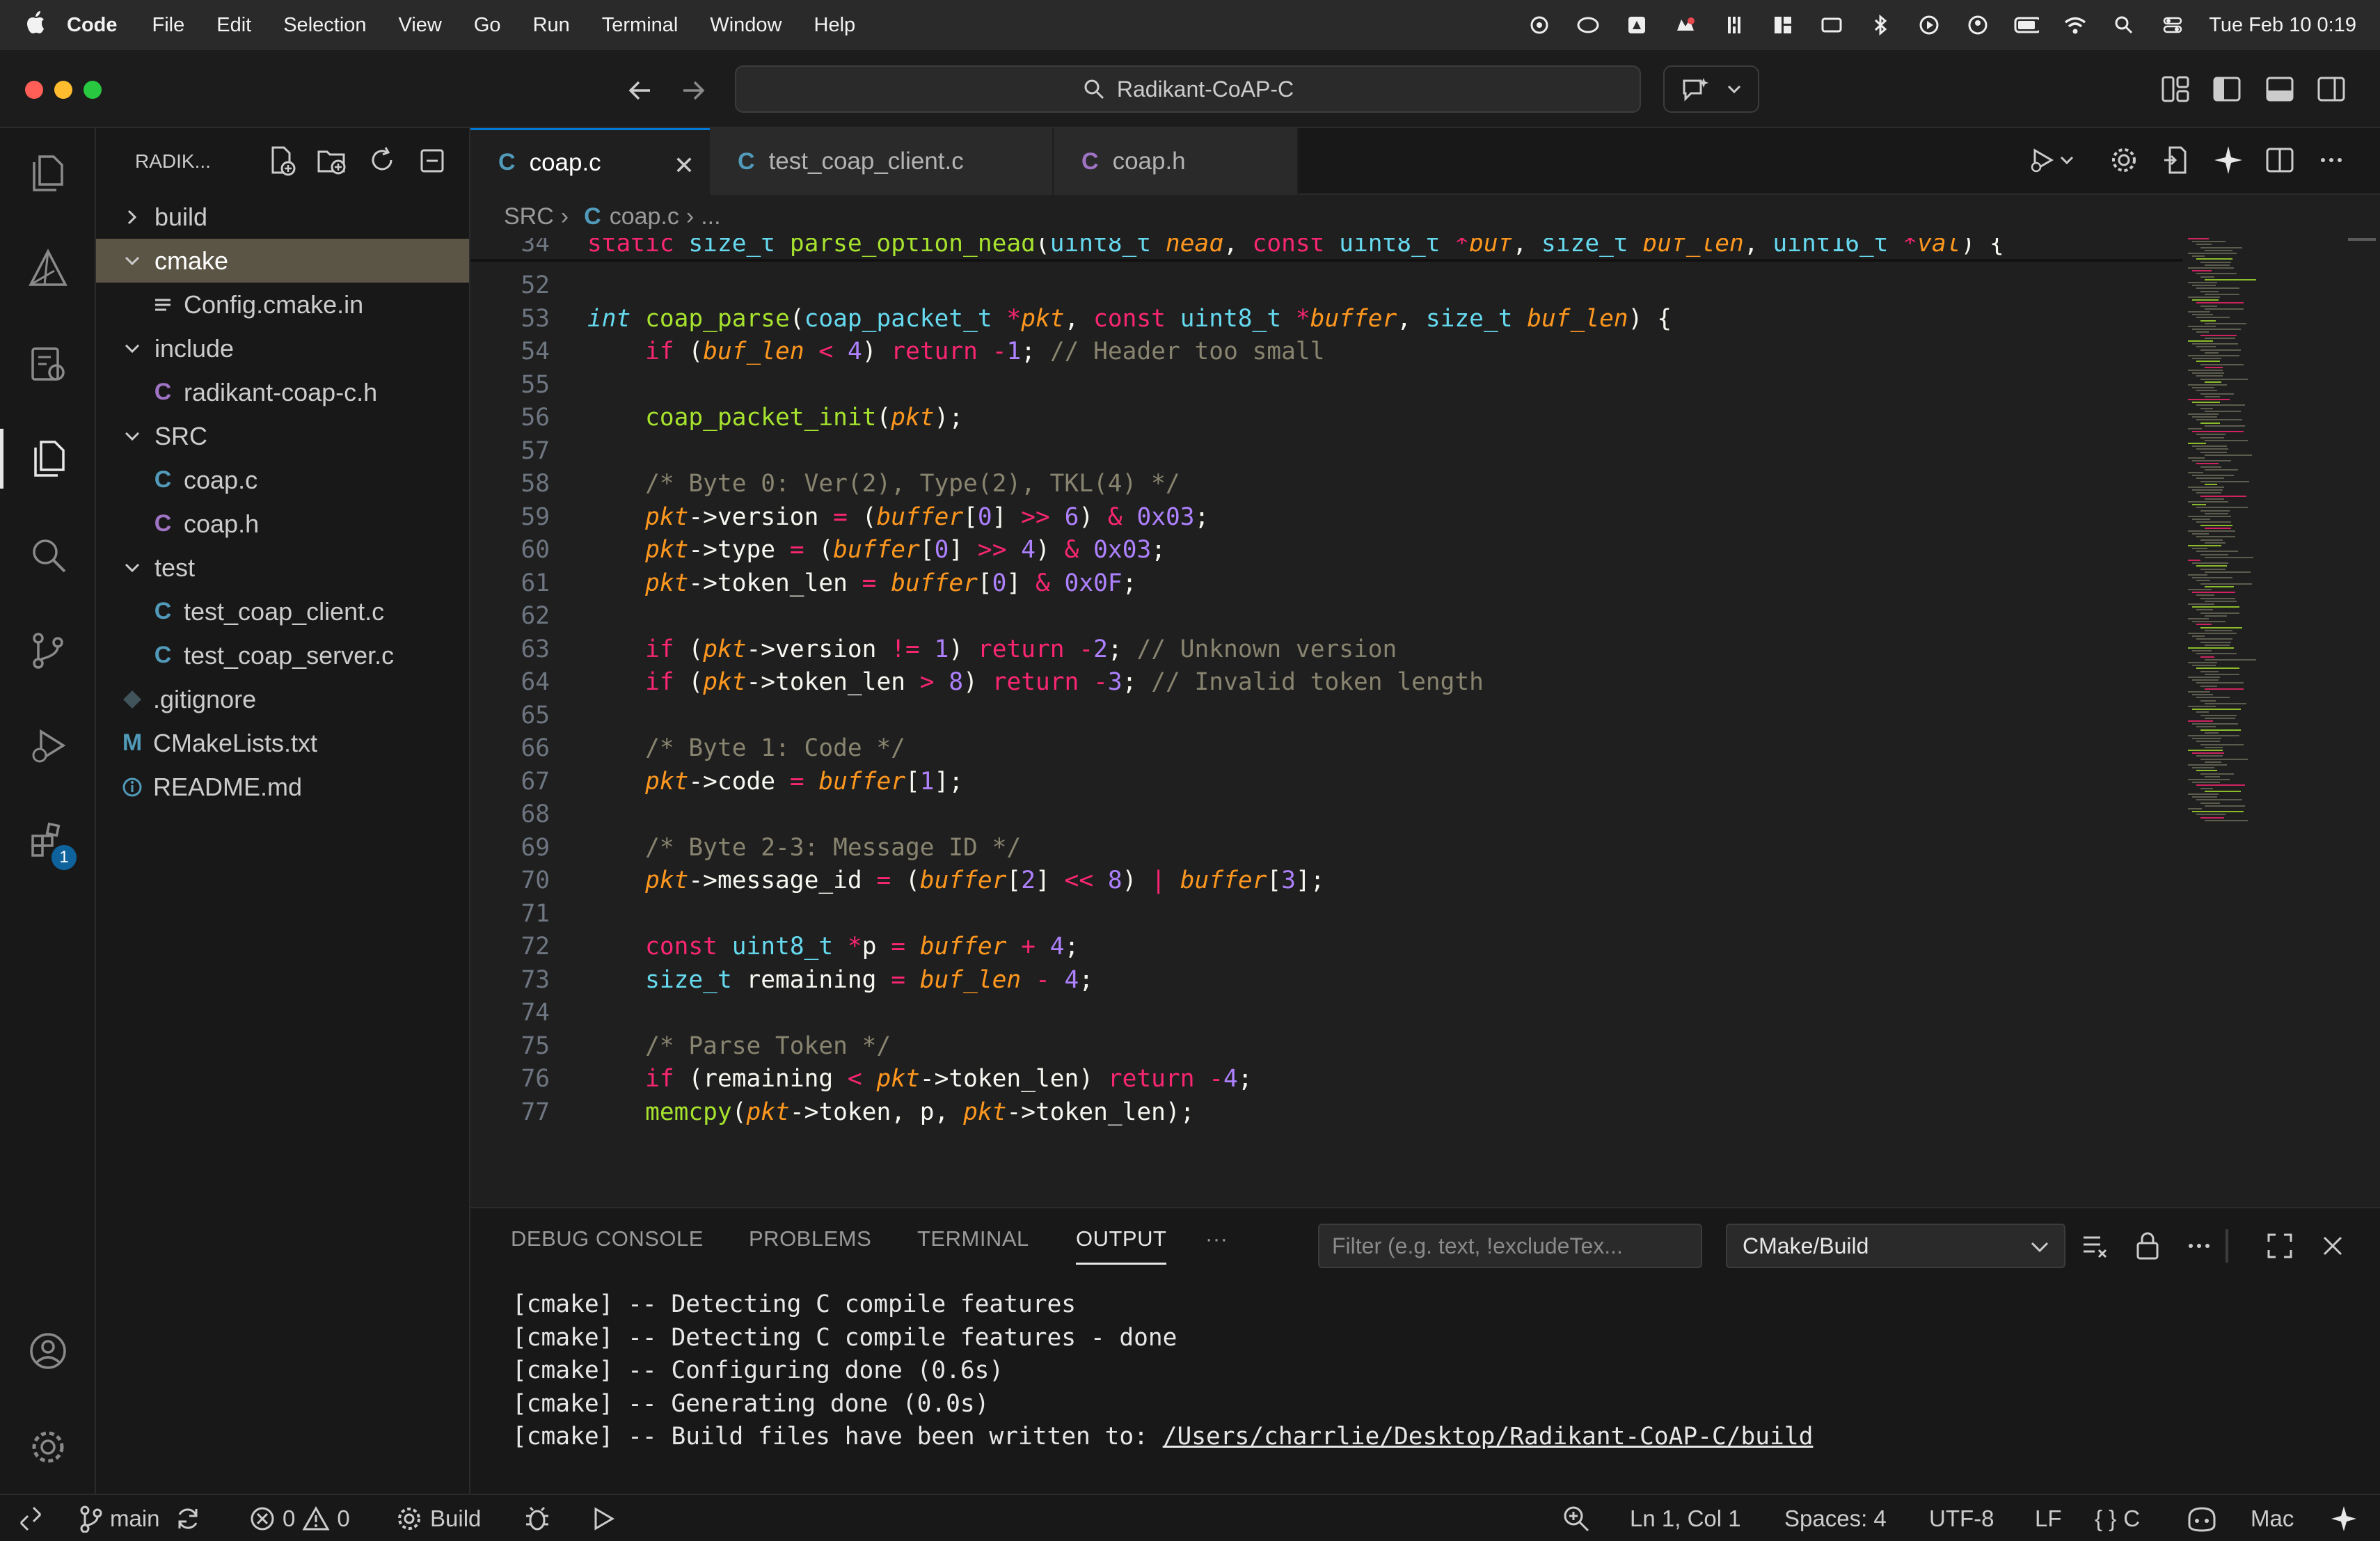 This screenshot has height=1541, width=2380. What do you see at coordinates (1782, 25) in the screenshot?
I see `window-manager-icon` at bounding box center [1782, 25].